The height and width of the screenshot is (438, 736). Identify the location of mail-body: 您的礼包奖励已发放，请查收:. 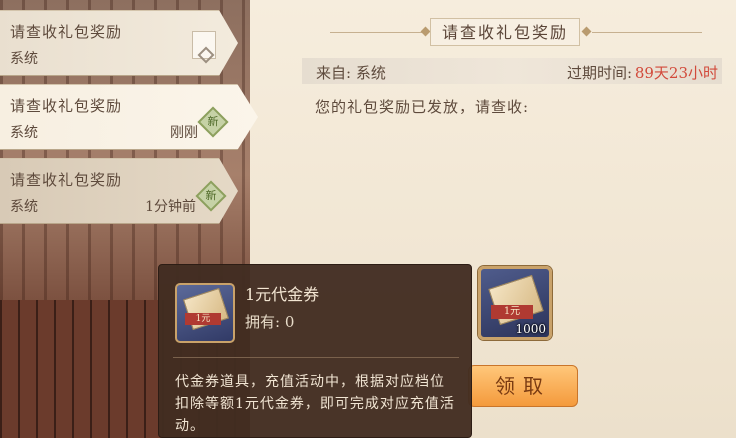
(422, 107).